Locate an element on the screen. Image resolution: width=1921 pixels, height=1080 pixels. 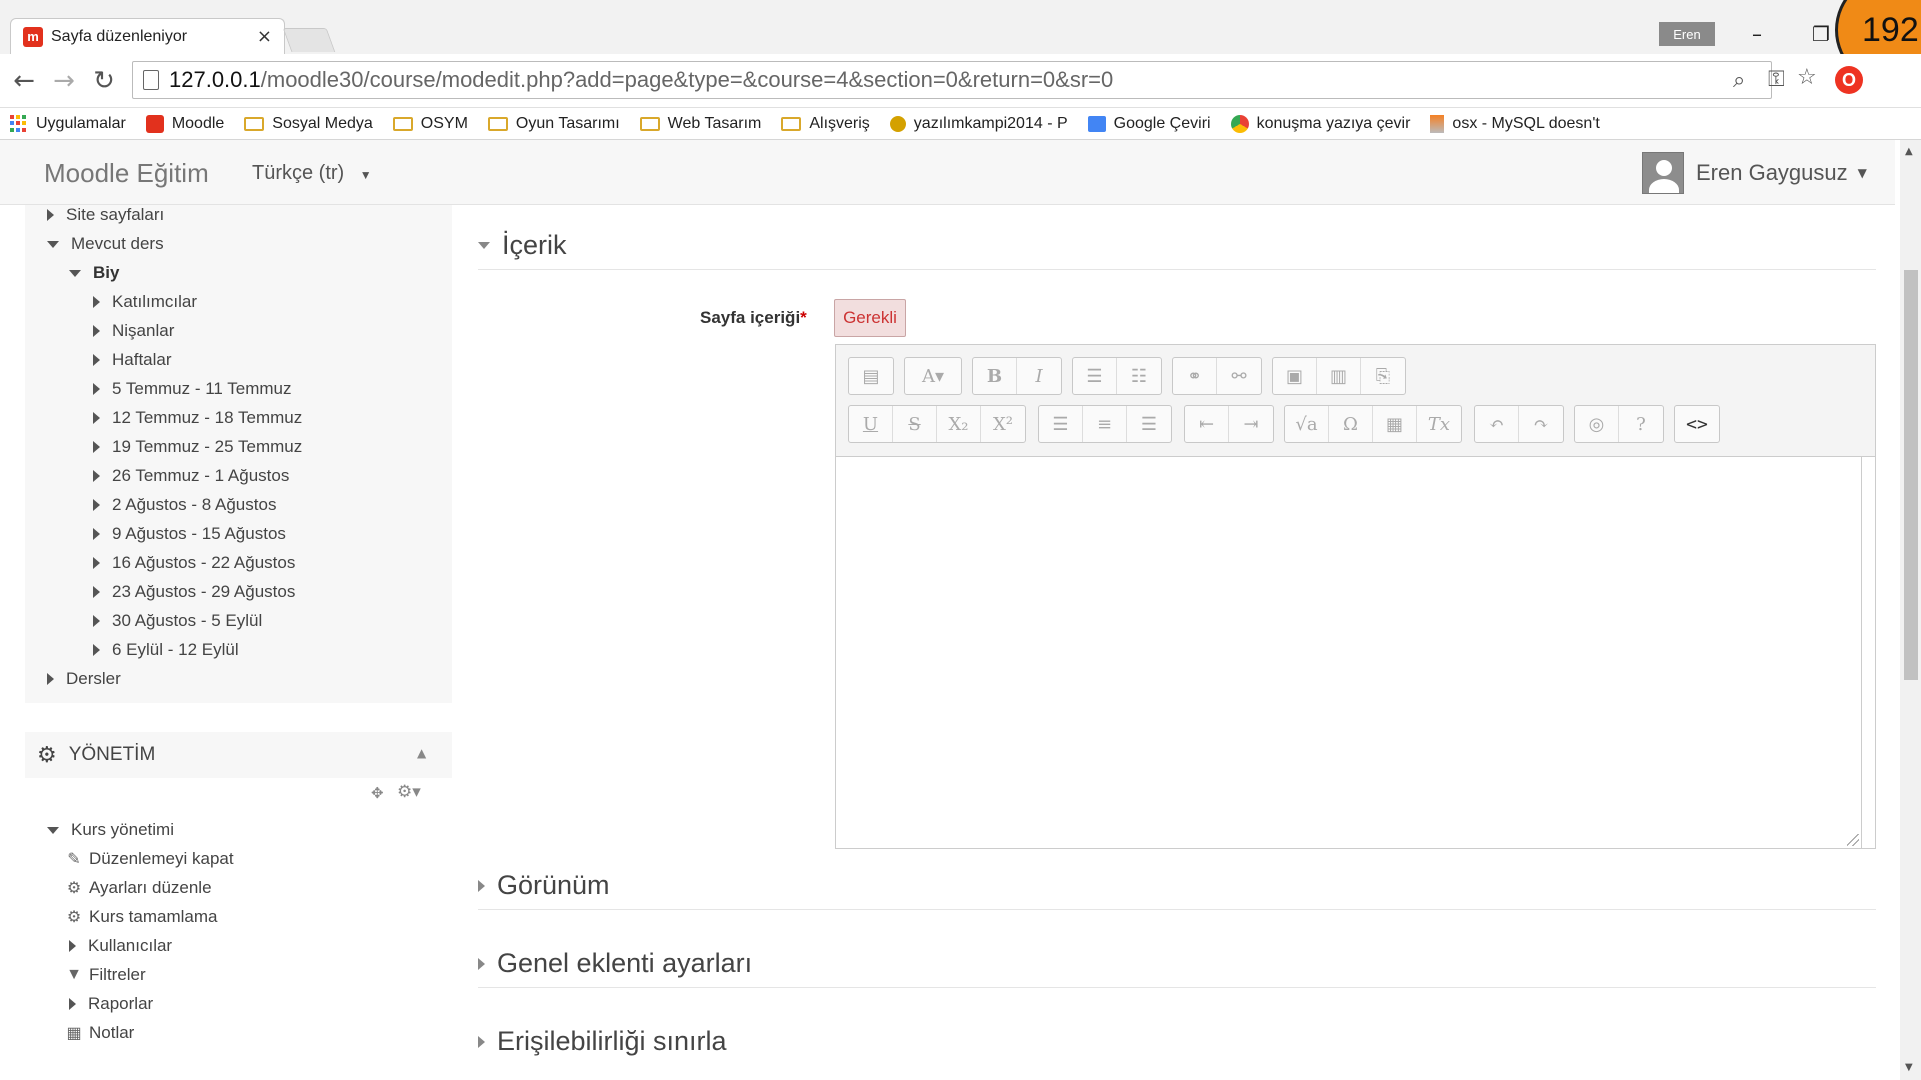
nav-item-badges: Nişanlar is located at coordinates (133, 331).